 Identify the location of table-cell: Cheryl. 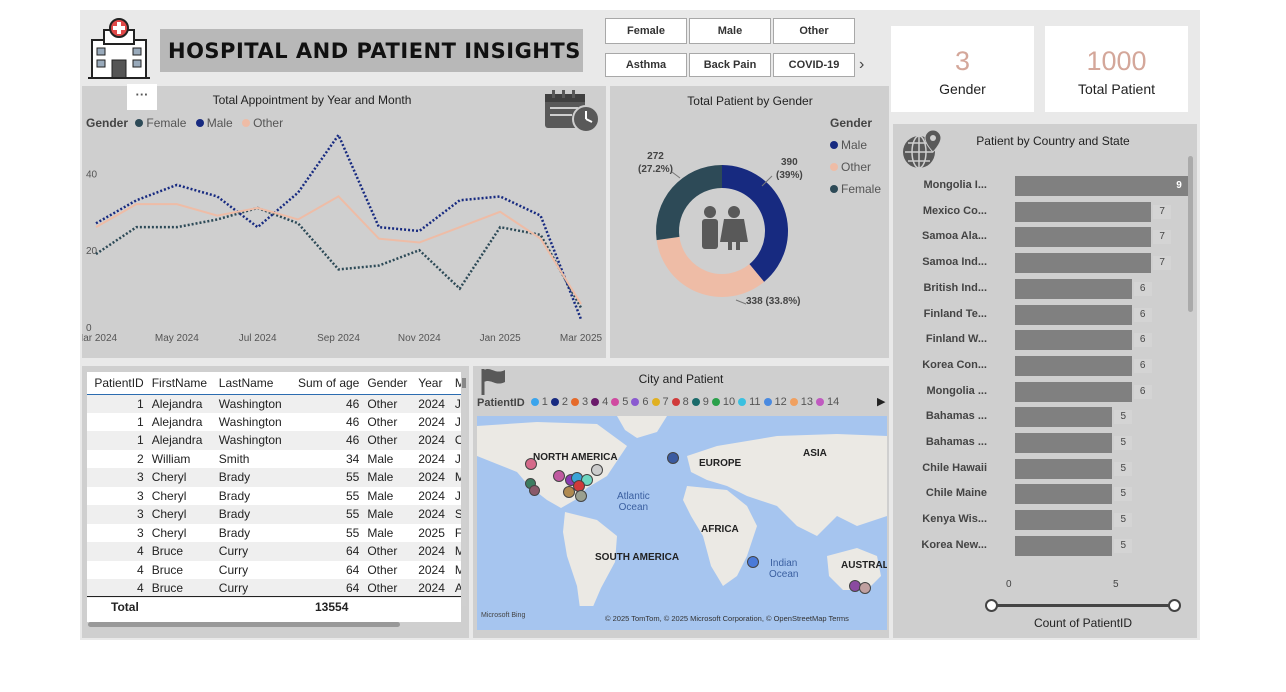
(169, 477).